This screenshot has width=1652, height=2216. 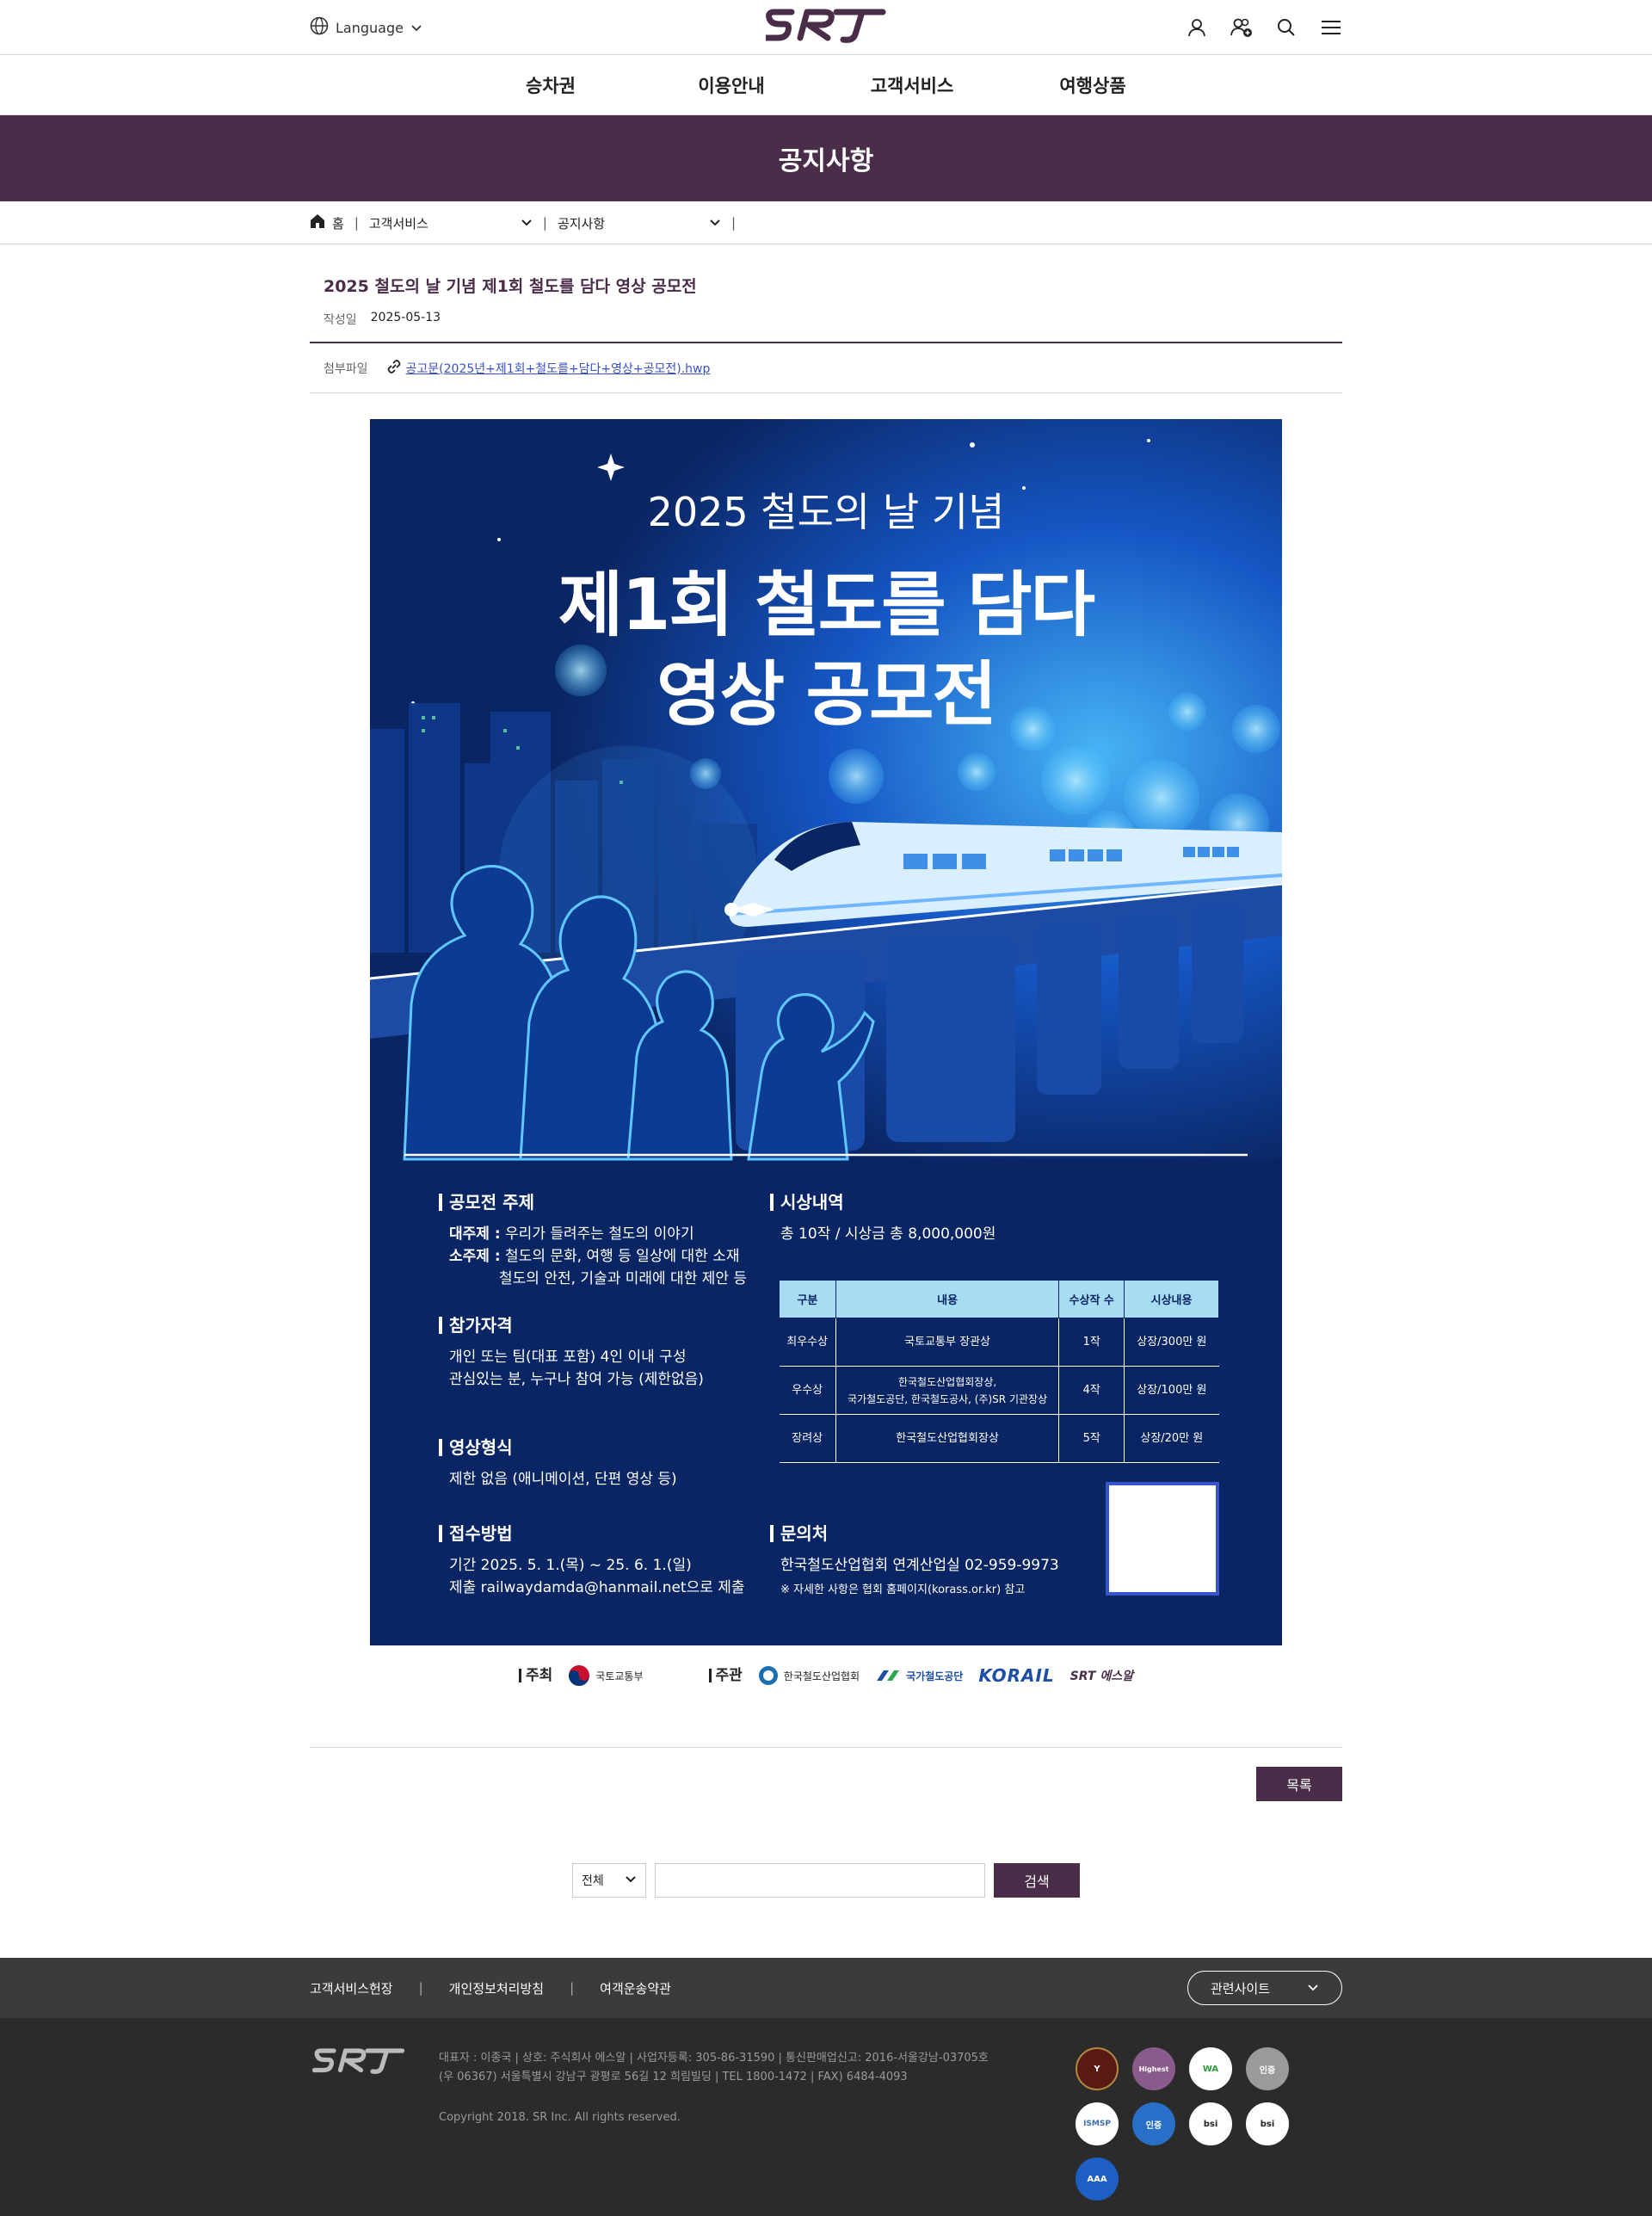 What do you see at coordinates (1097, 2179) in the screenshot?
I see `cert-badge-icon: AAA` at bounding box center [1097, 2179].